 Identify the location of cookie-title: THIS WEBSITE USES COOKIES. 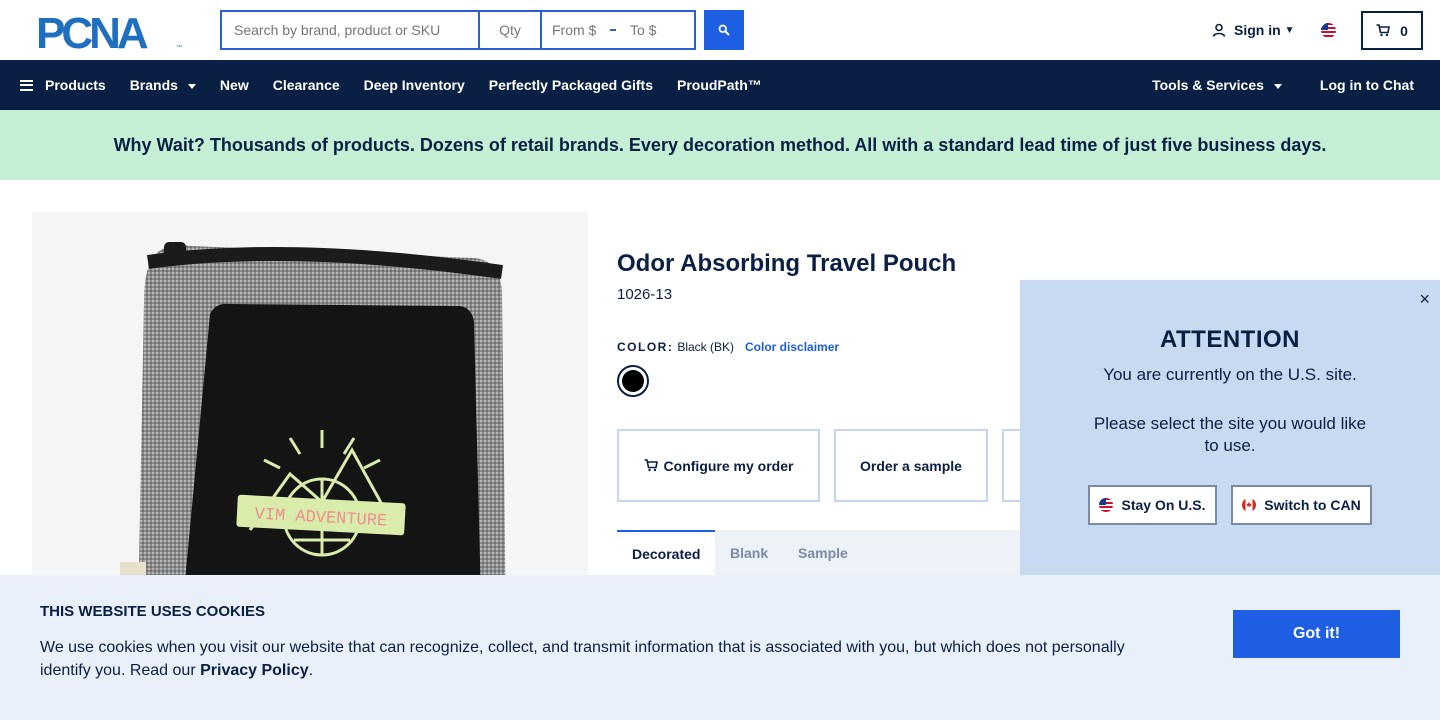
(153, 611).